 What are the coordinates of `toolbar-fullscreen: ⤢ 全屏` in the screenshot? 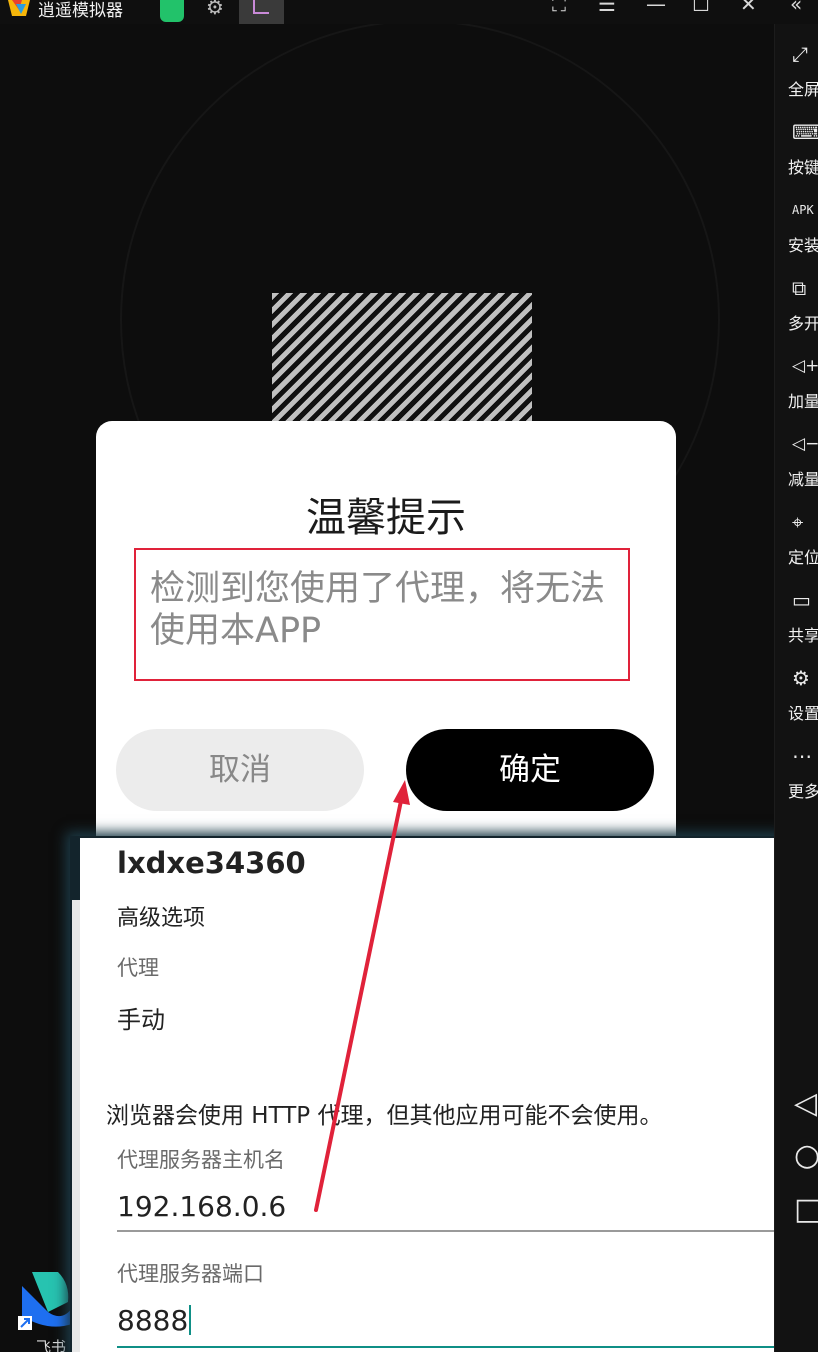 It's located at (803, 67).